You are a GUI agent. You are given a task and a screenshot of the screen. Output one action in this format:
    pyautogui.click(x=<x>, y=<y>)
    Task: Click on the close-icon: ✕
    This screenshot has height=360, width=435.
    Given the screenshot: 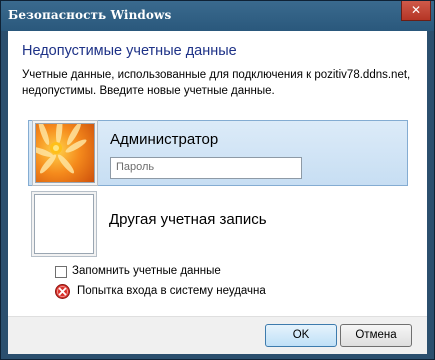 What is the action you would take?
    pyautogui.click(x=416, y=10)
    